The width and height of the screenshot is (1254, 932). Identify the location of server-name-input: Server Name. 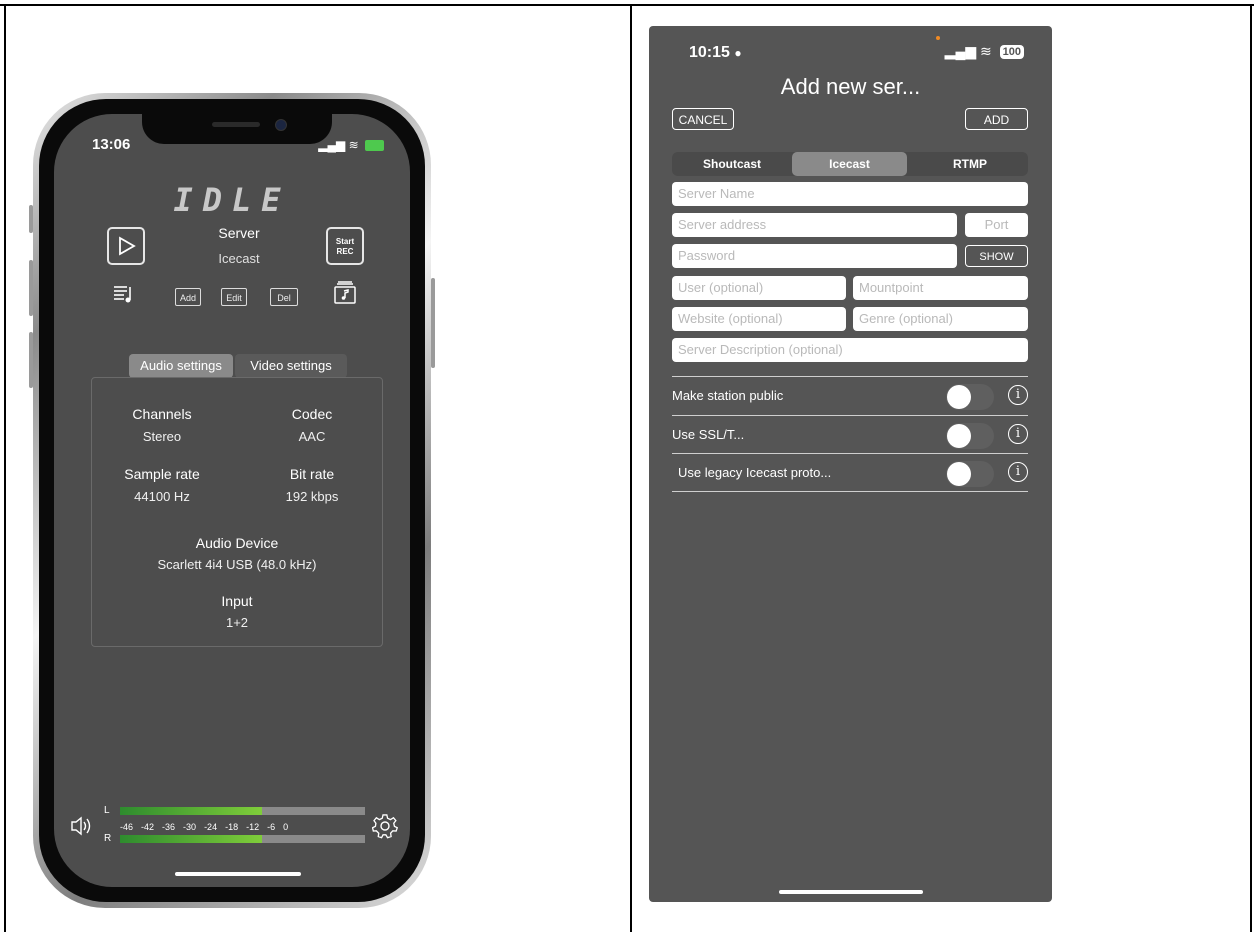
(850, 194).